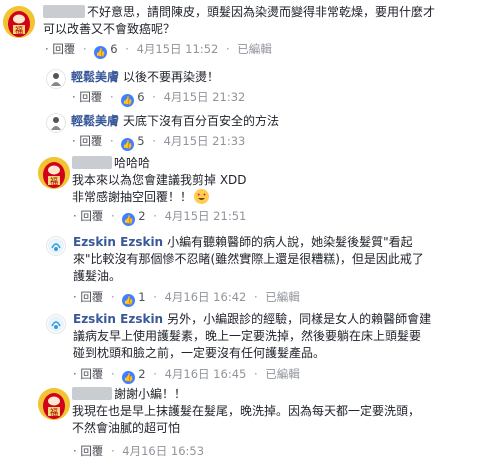 This screenshot has width=488, height=467. Describe the element at coordinates (159, 180) in the screenshot. I see `comment-text: 哈哈哈 我本來以為您會建議我剪掉 XDD 非常感謝抽空回覆！！` at that location.